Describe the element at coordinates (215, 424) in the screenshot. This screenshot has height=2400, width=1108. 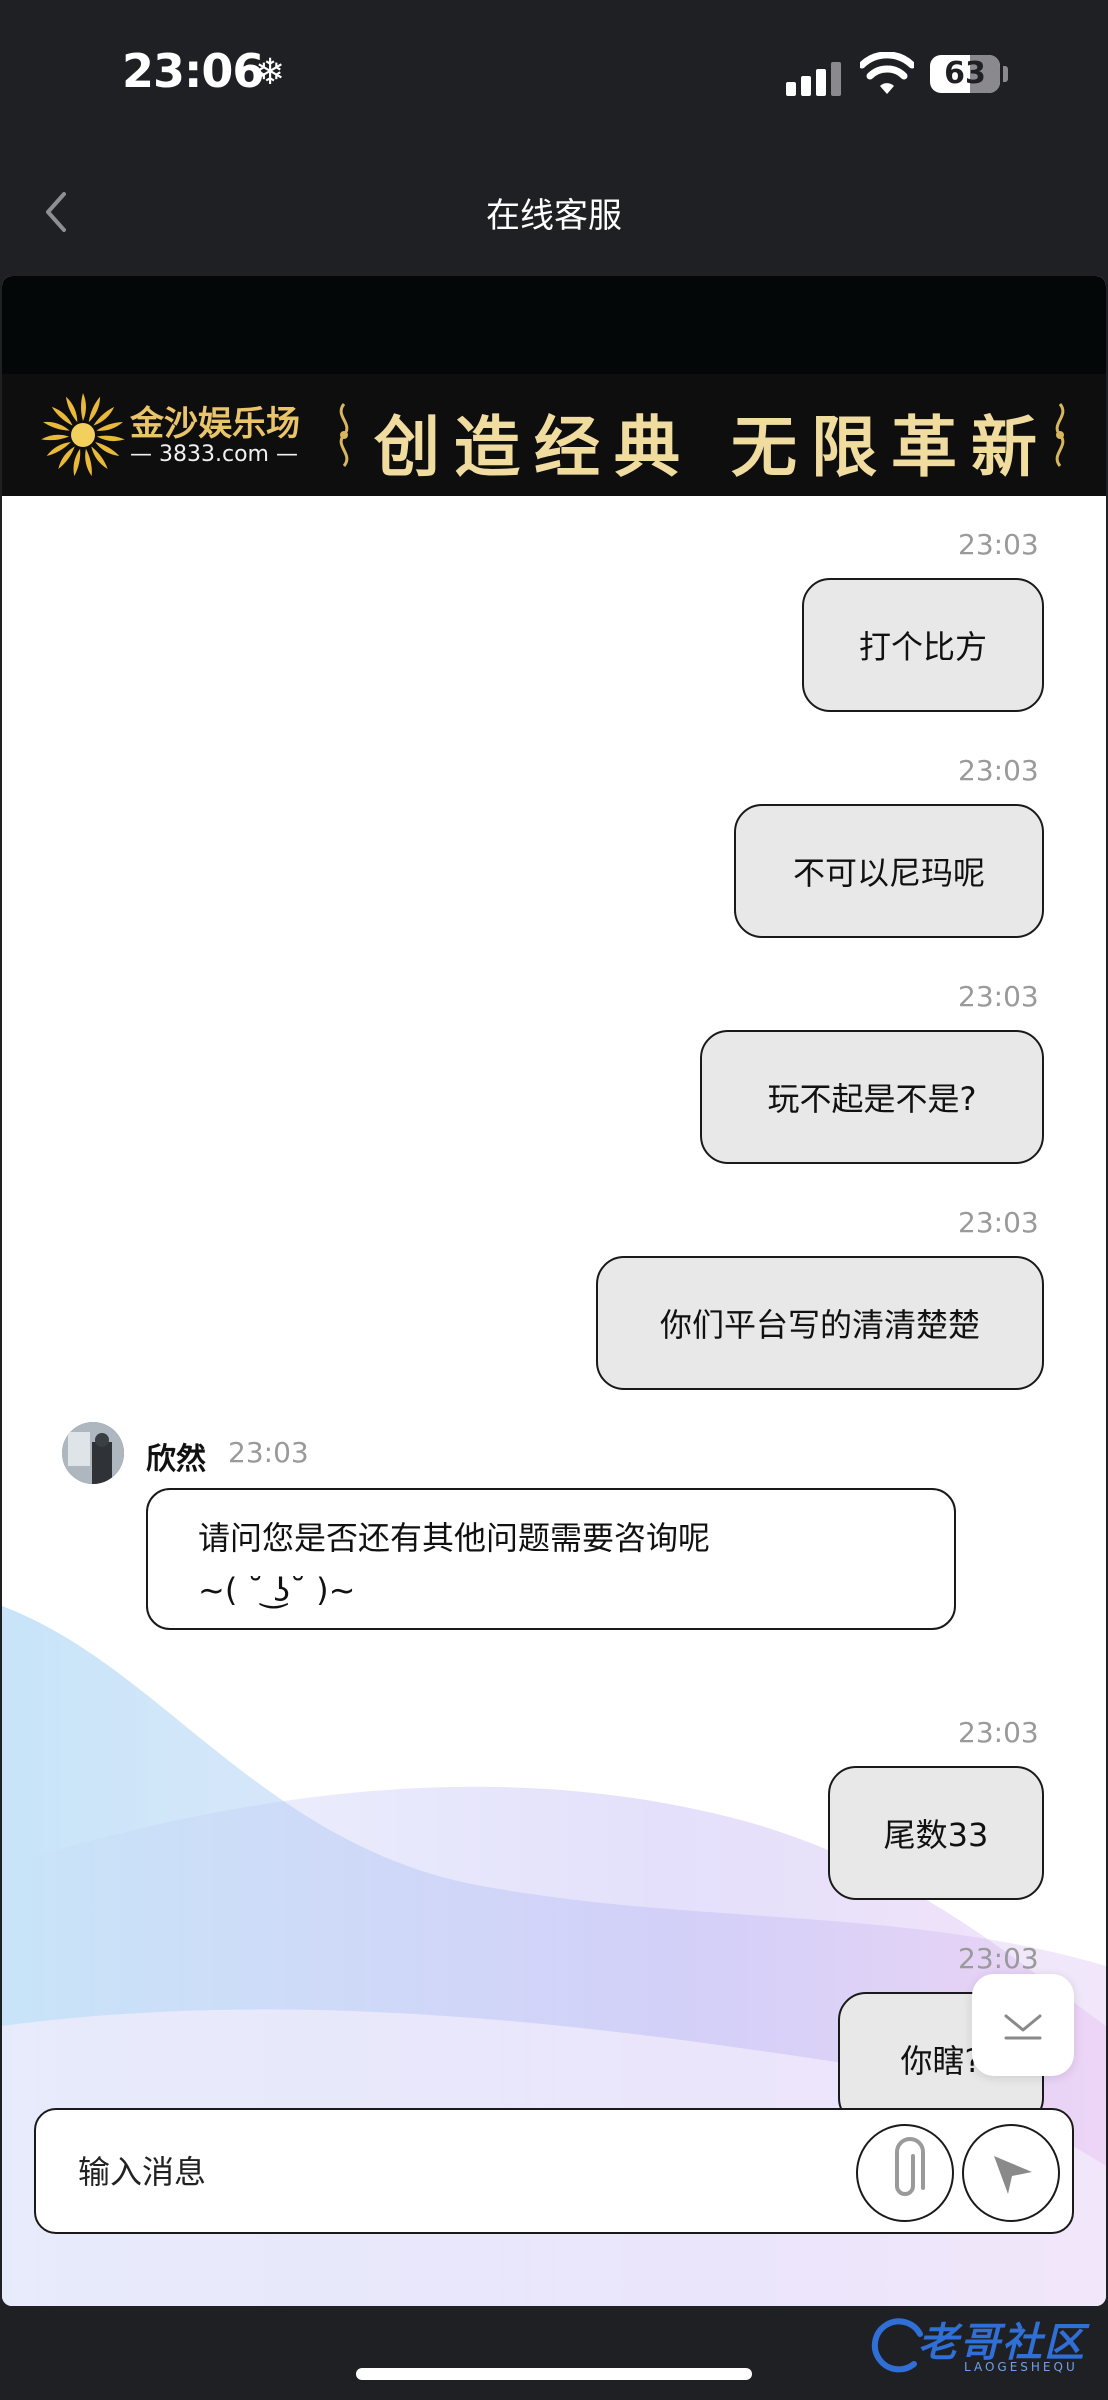
I see `brand-name: 金沙娱乐场` at that location.